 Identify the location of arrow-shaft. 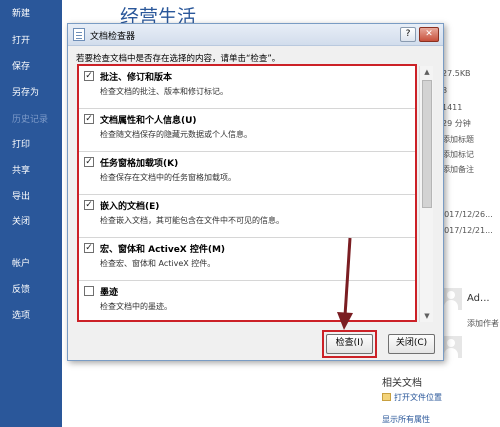
(347, 277).